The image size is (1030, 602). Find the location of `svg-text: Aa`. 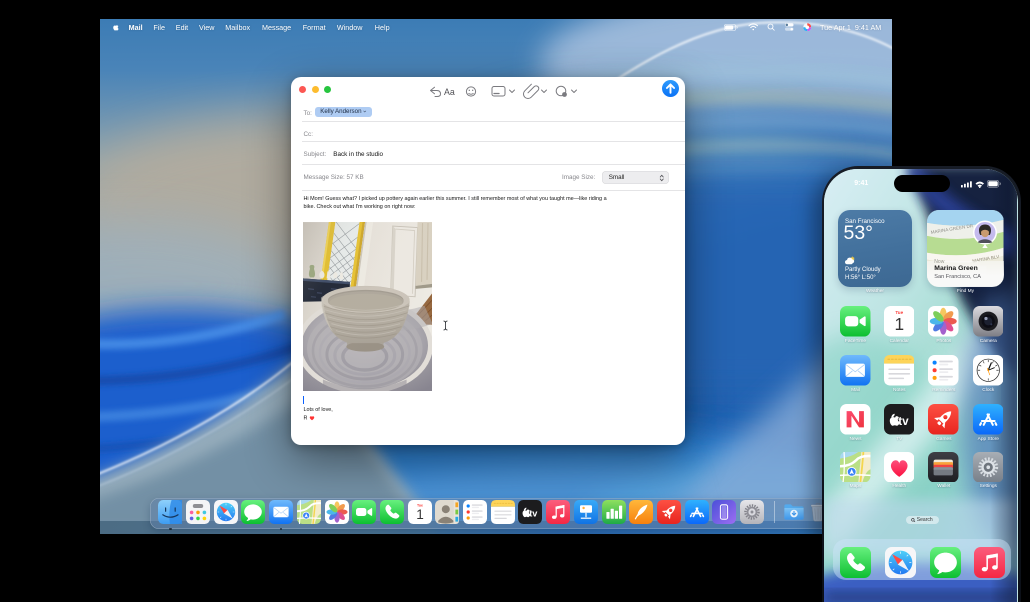

svg-text: Aa is located at coordinates (449, 92).